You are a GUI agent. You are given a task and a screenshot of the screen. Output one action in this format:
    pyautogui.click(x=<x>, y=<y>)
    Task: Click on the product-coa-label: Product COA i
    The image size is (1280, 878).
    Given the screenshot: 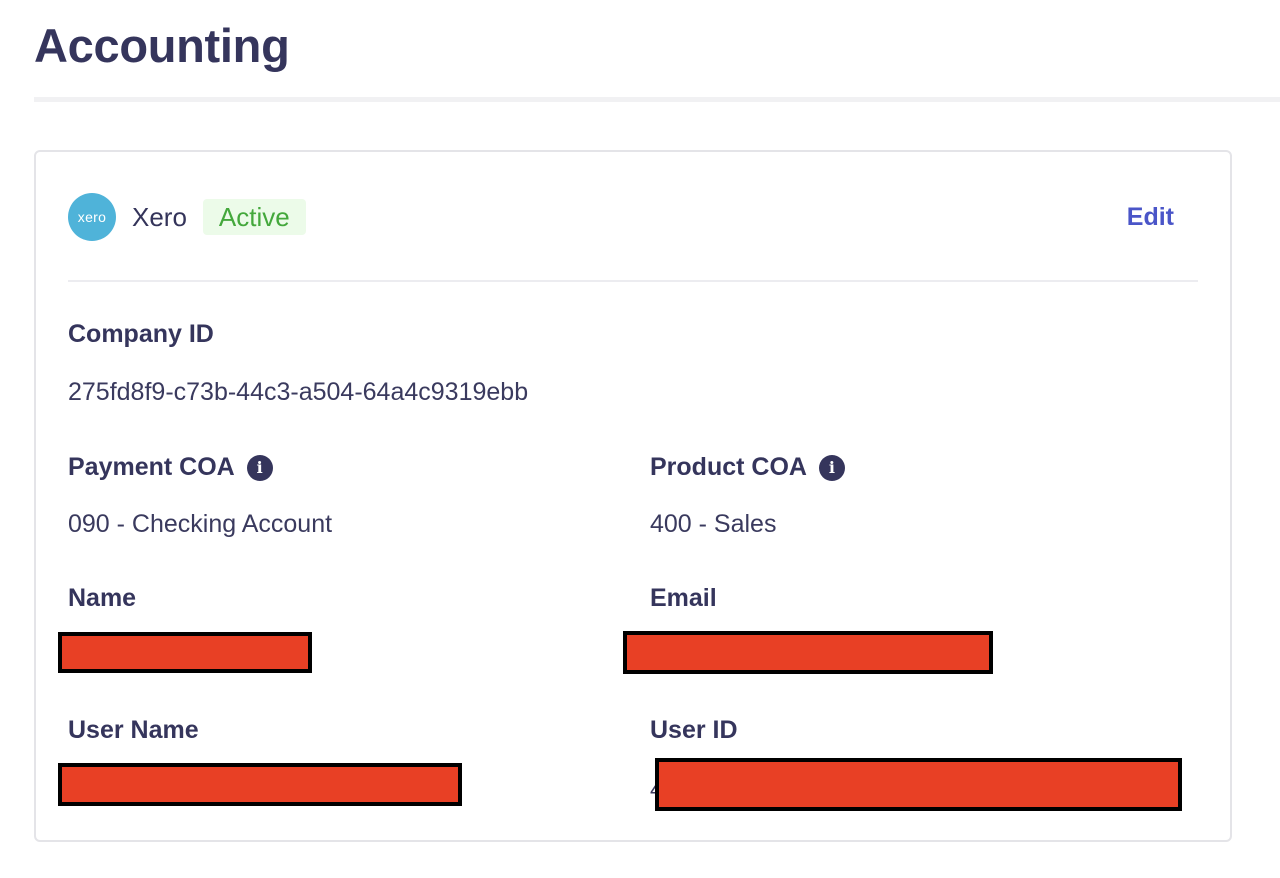 What is the action you would take?
    pyautogui.click(x=747, y=467)
    